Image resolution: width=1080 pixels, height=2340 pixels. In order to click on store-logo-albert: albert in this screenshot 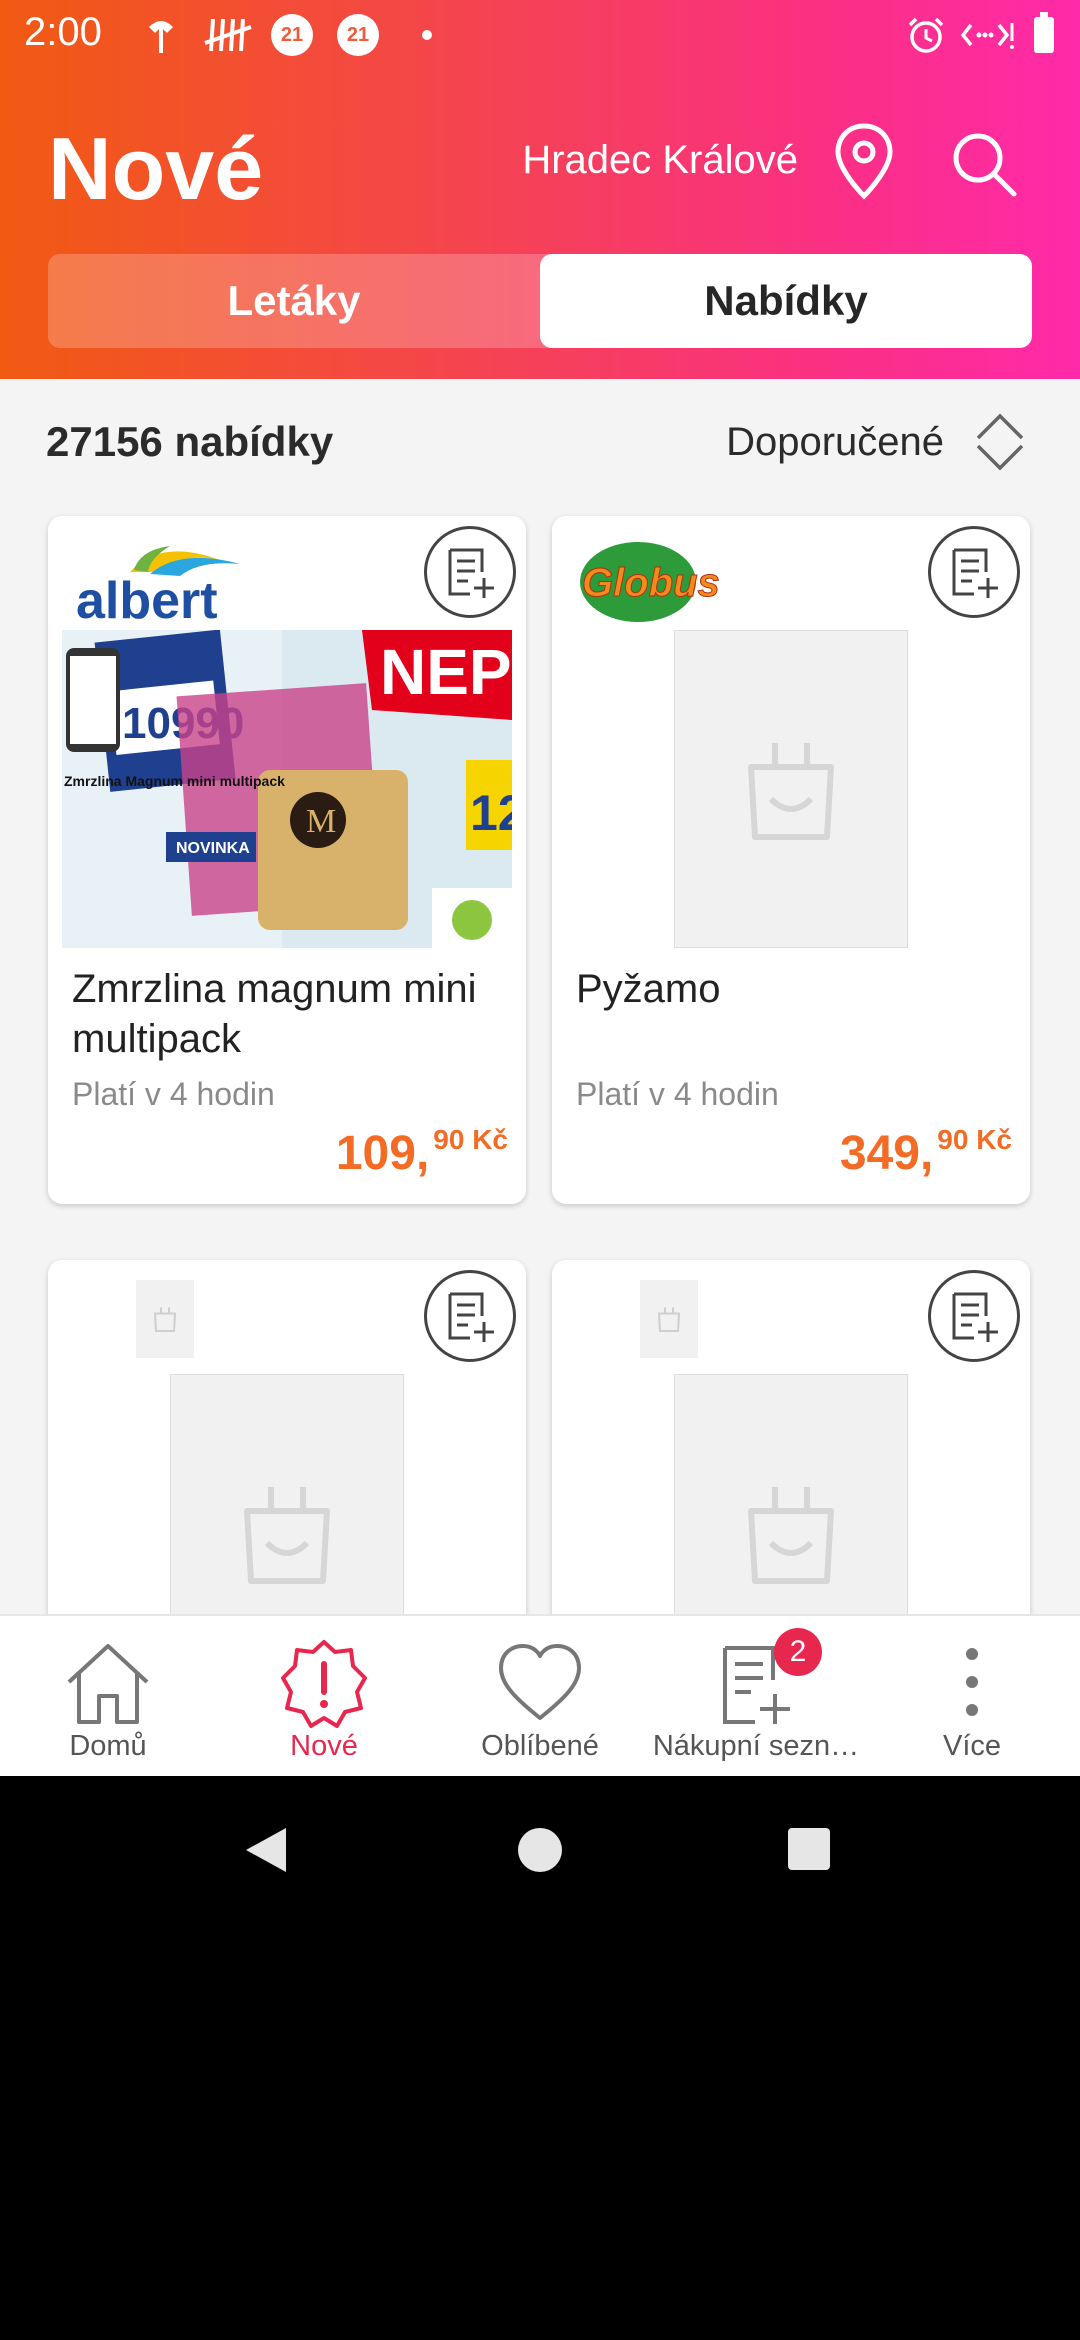, I will do `click(158, 588)`.